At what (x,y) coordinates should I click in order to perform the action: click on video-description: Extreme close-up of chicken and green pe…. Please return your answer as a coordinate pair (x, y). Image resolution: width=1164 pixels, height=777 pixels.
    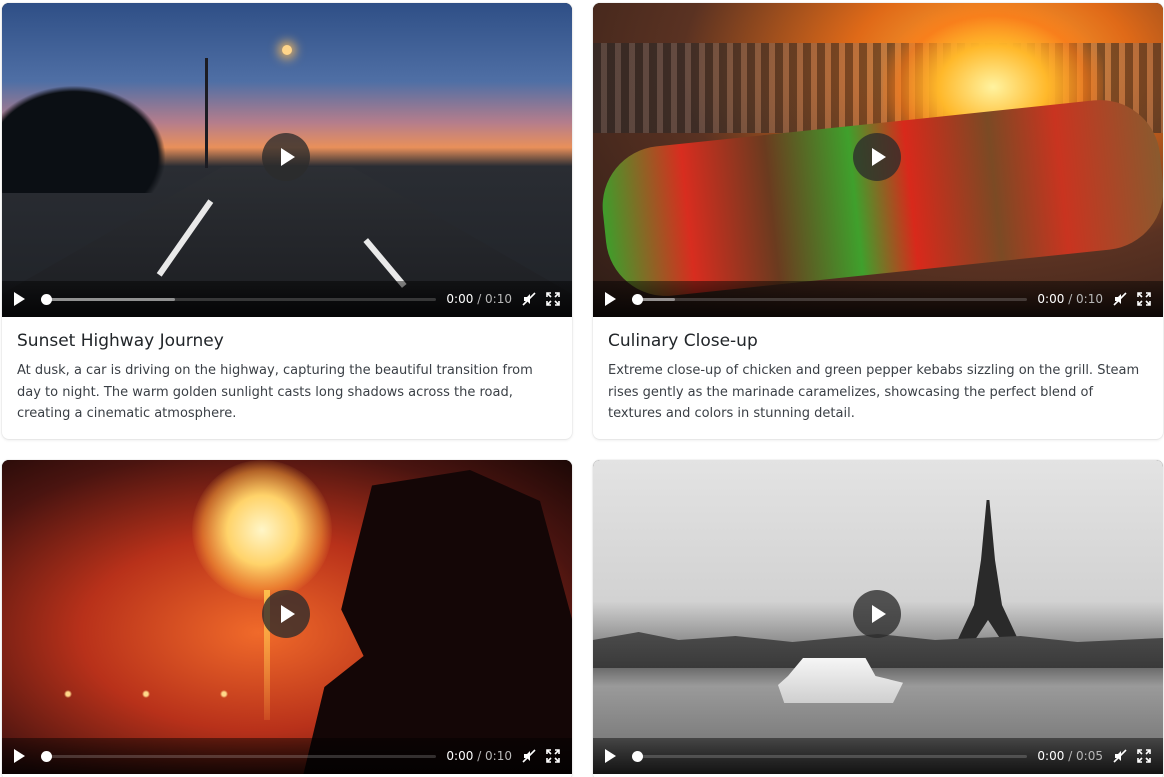
    Looking at the image, I should click on (874, 392).